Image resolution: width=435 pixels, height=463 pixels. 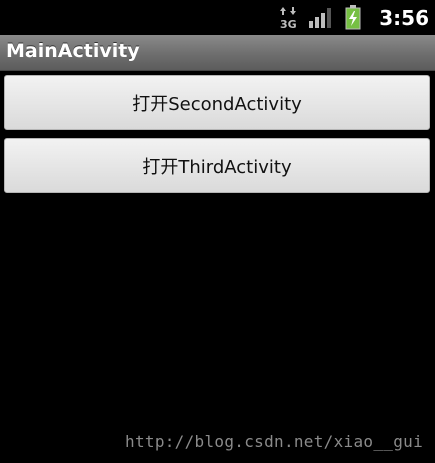 I want to click on page-title: MainActivity, so click(x=73, y=51).